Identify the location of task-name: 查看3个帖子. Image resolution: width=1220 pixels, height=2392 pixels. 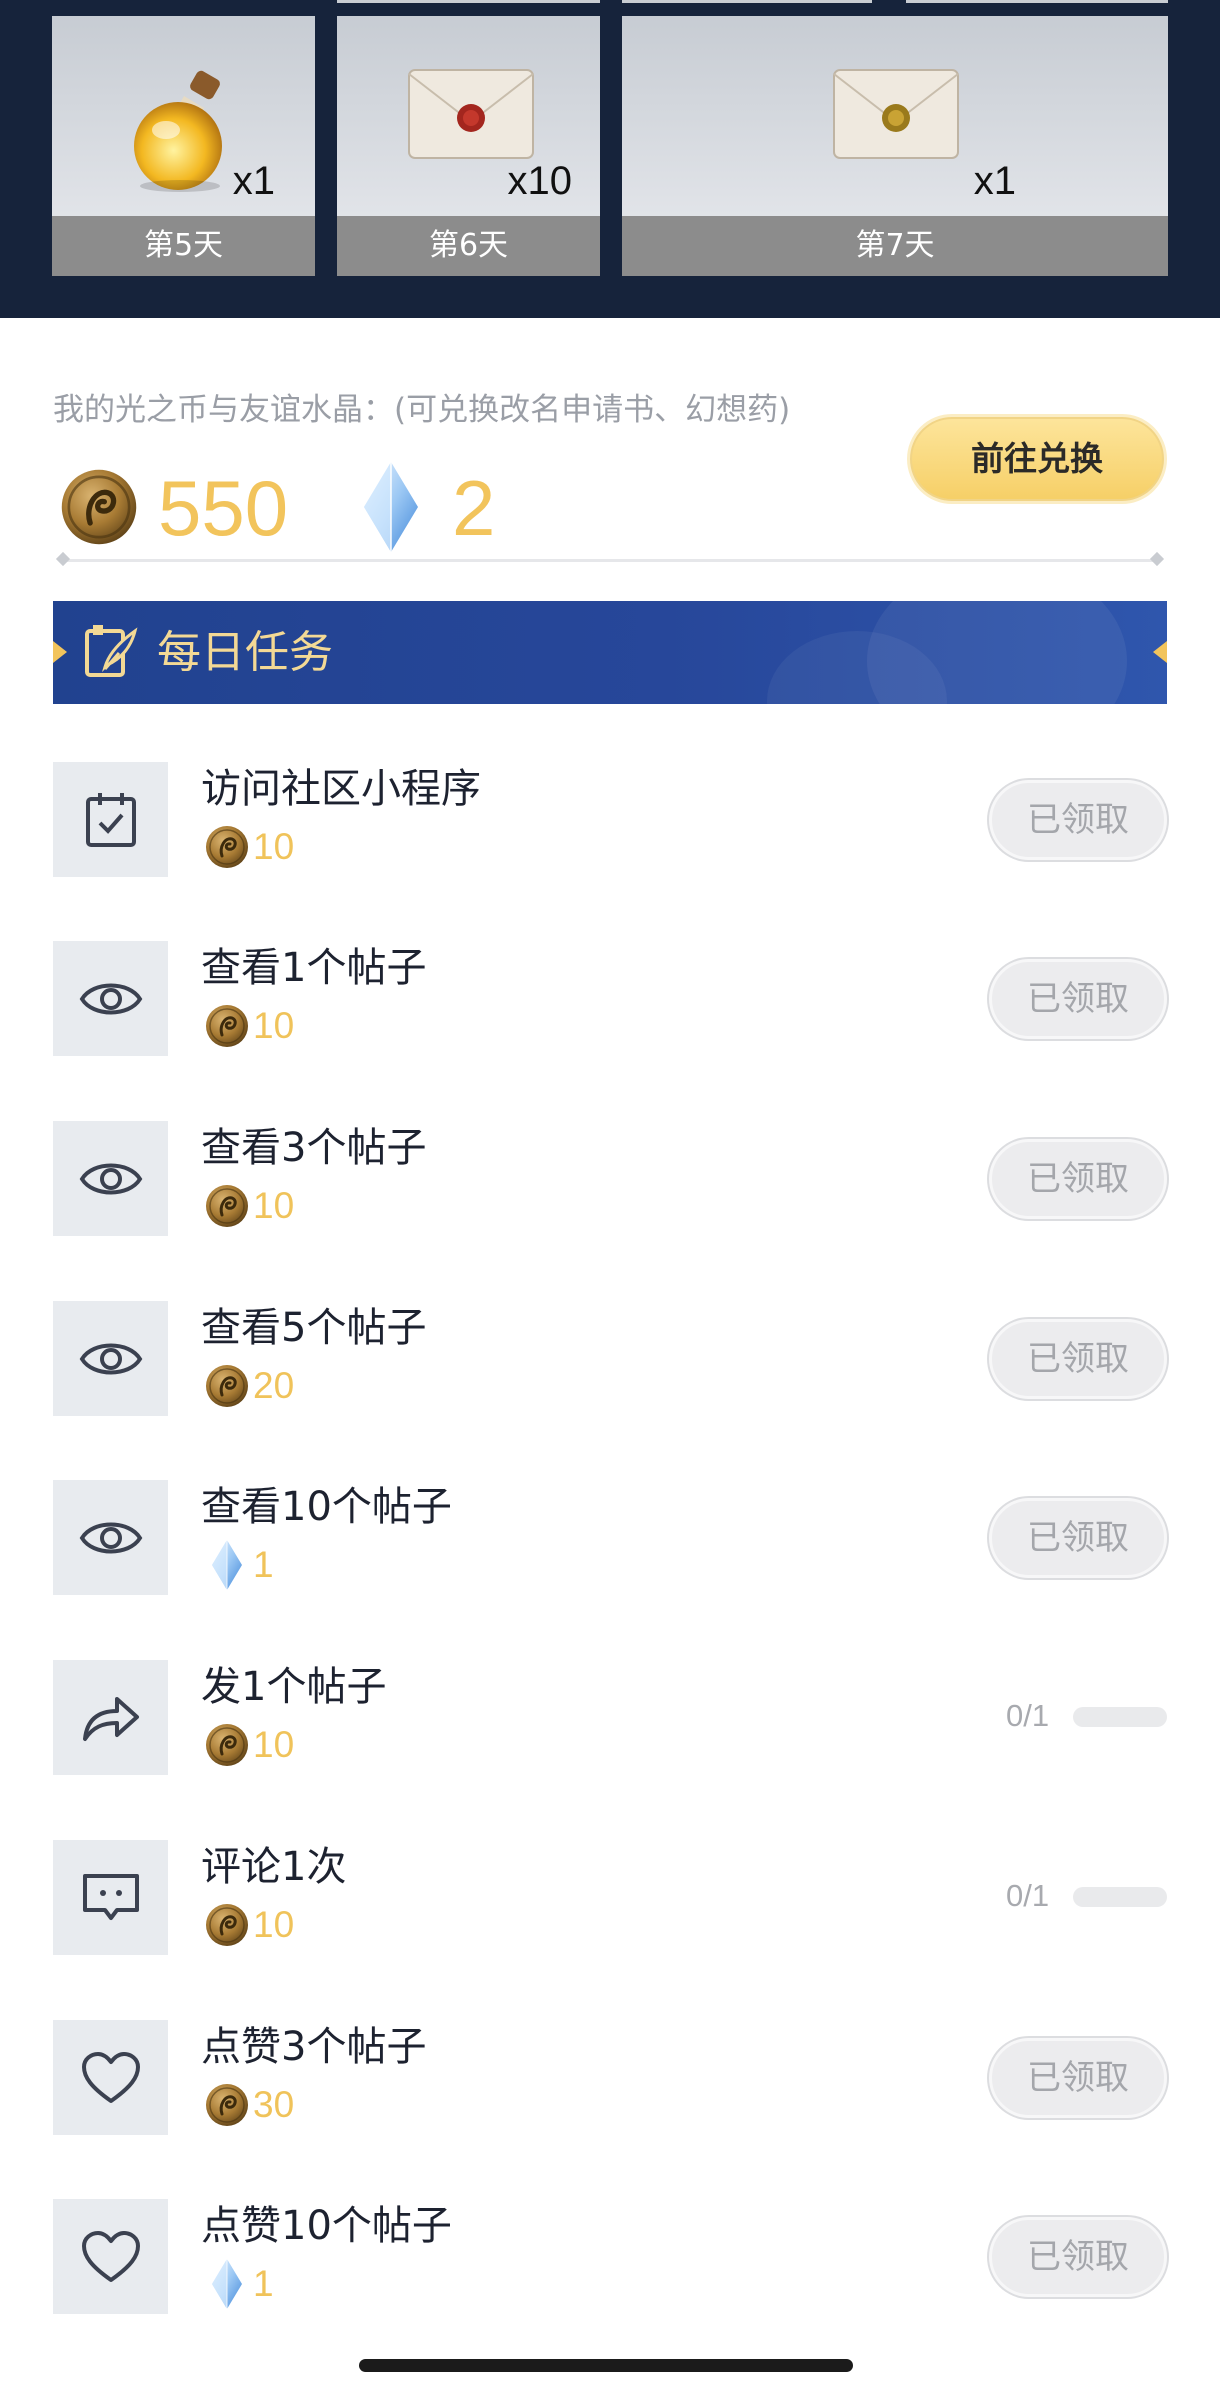
(314, 1148).